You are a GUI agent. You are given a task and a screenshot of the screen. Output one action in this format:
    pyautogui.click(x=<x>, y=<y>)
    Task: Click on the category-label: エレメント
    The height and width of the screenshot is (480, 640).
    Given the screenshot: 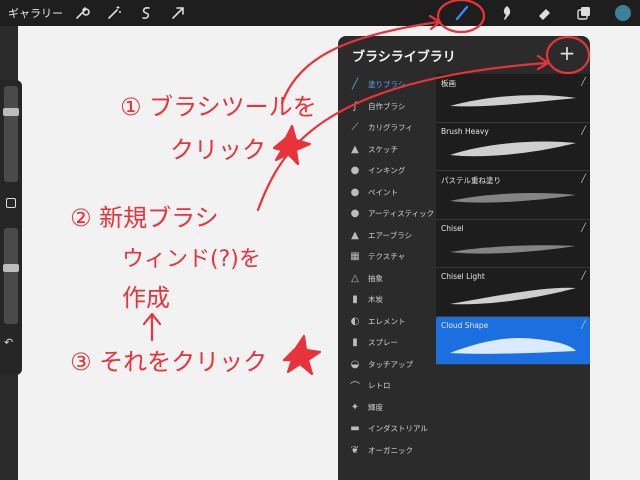 What is the action you would take?
    pyautogui.click(x=387, y=321)
    